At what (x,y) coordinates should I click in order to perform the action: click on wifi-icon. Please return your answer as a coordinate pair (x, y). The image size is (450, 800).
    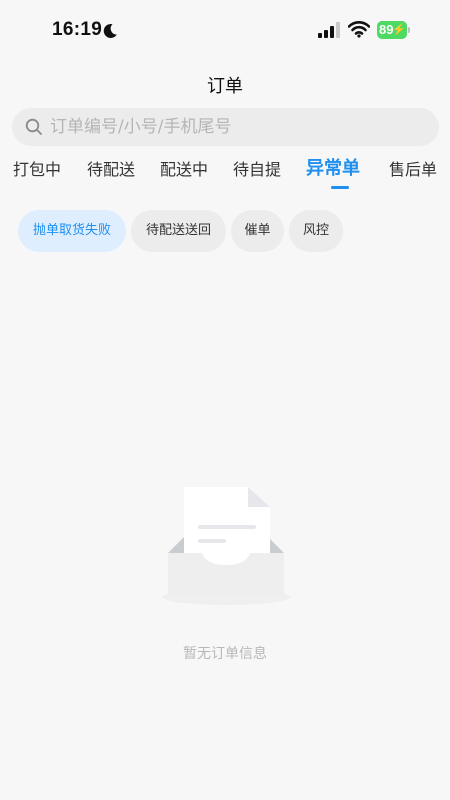
    Looking at the image, I should click on (359, 29).